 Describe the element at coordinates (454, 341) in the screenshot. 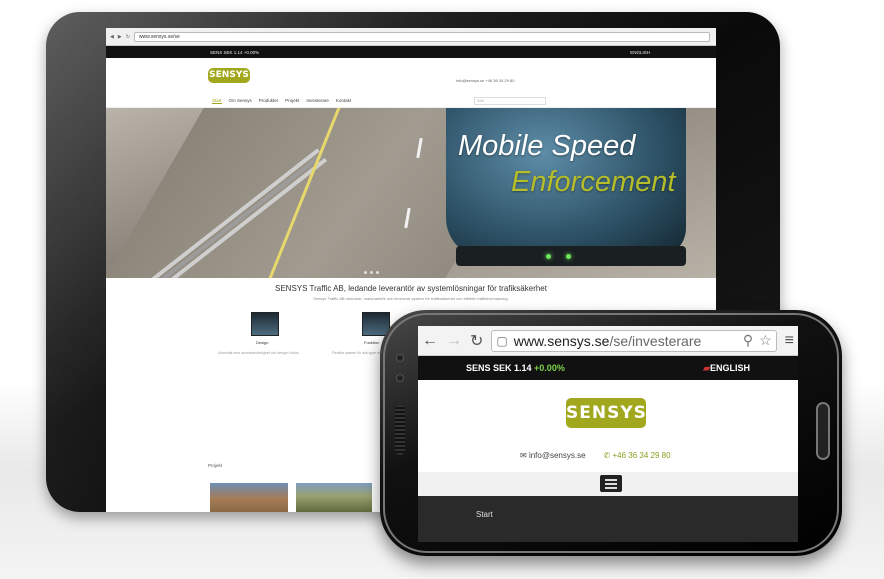

I see `forward-arrow-icon: →` at that location.